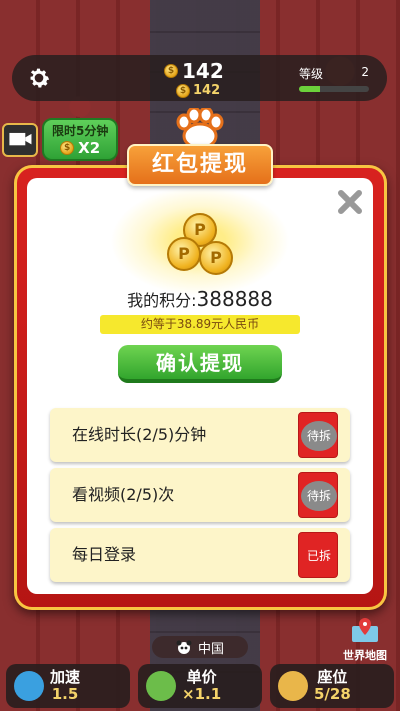 The image size is (400, 711). I want to click on level-progress-fill, so click(309, 89).